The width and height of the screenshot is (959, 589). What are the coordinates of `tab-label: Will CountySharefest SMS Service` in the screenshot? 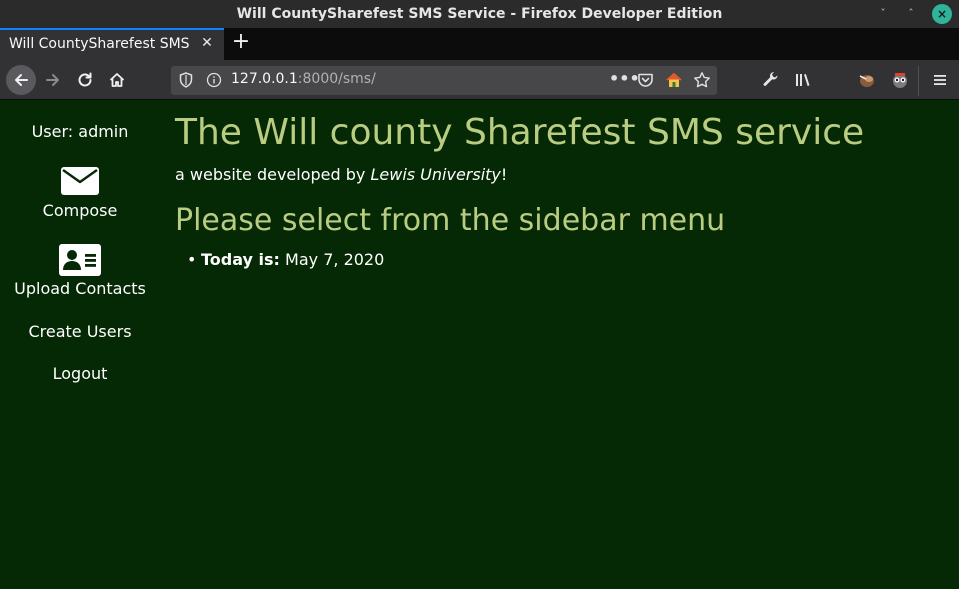 It's located at (101, 44).